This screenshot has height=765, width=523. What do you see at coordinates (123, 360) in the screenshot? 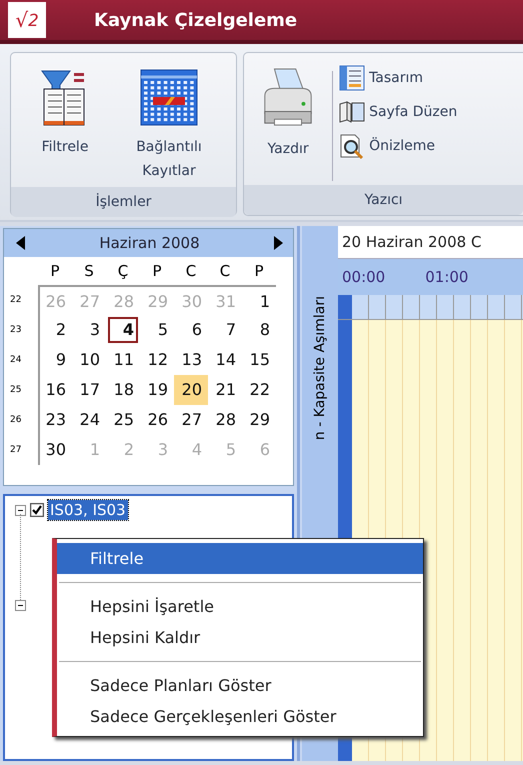
I see `calendar-day: 11` at bounding box center [123, 360].